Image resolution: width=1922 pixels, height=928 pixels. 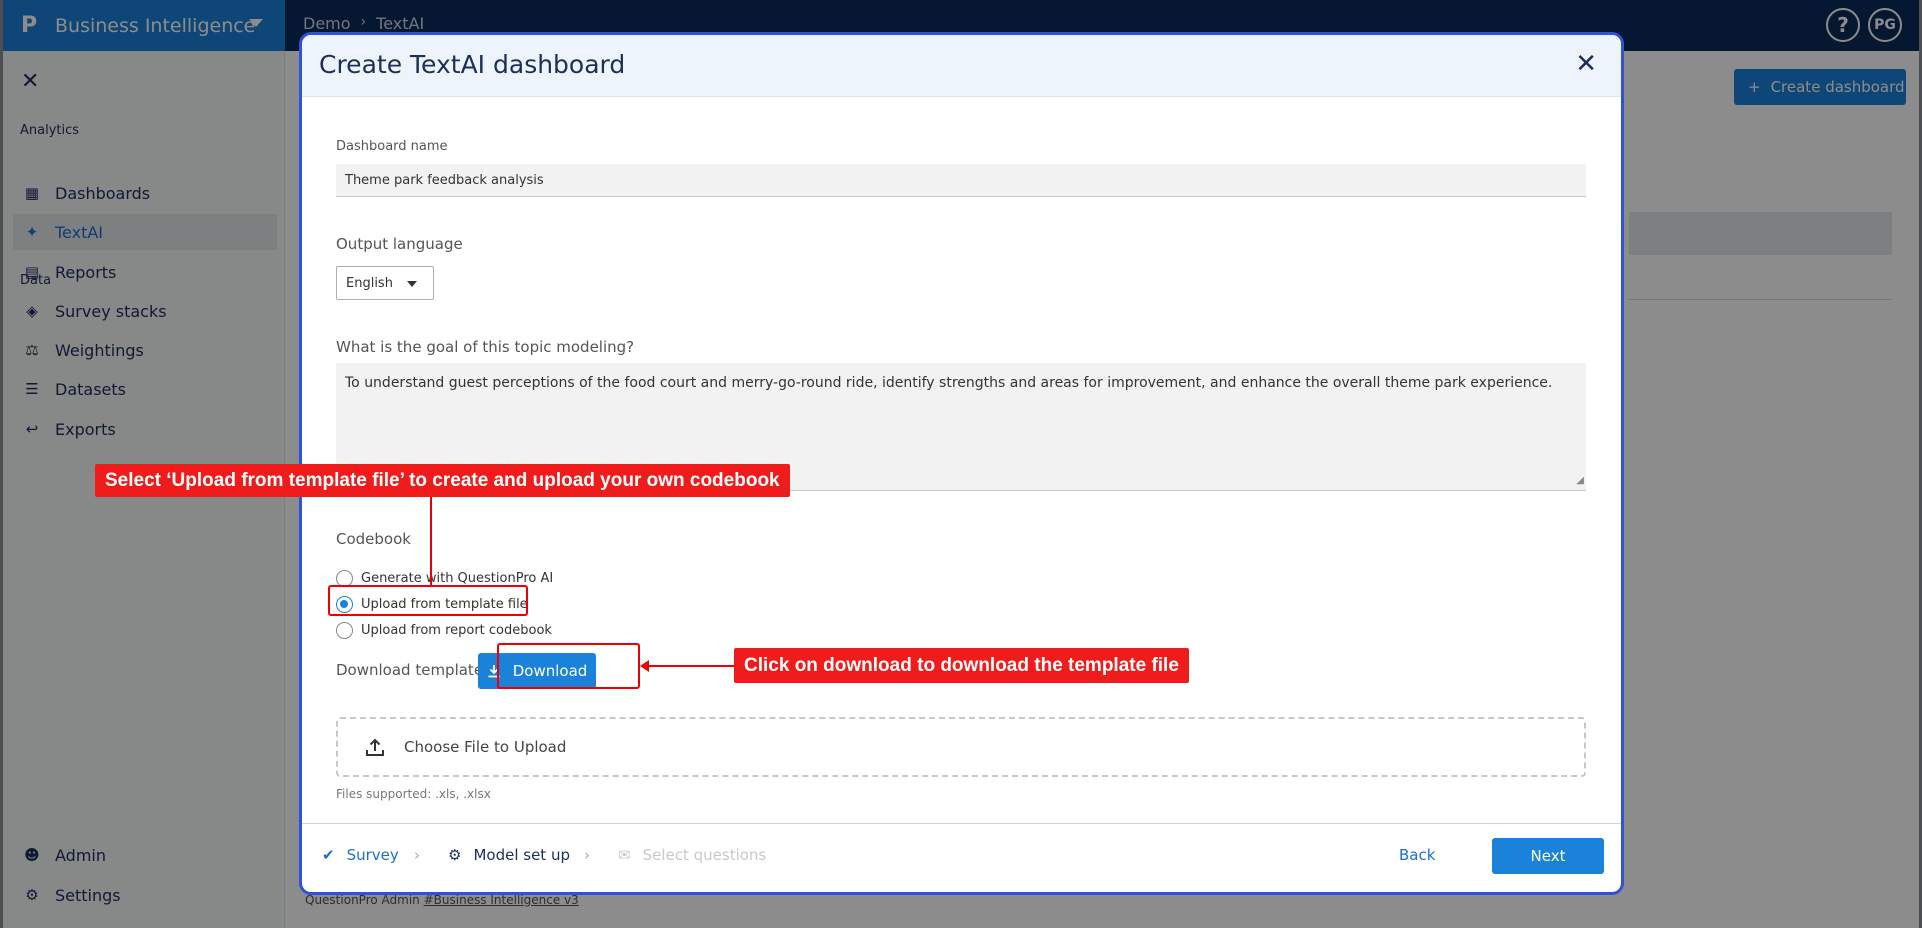 I want to click on radio-upload-from-report: Upload from report codebook, so click(x=444, y=630).